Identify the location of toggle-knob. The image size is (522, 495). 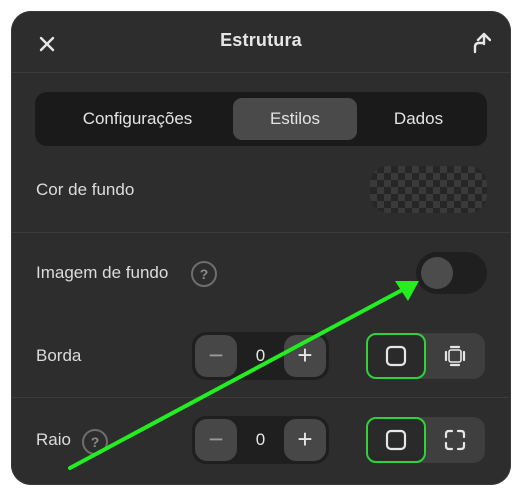
(437, 273).